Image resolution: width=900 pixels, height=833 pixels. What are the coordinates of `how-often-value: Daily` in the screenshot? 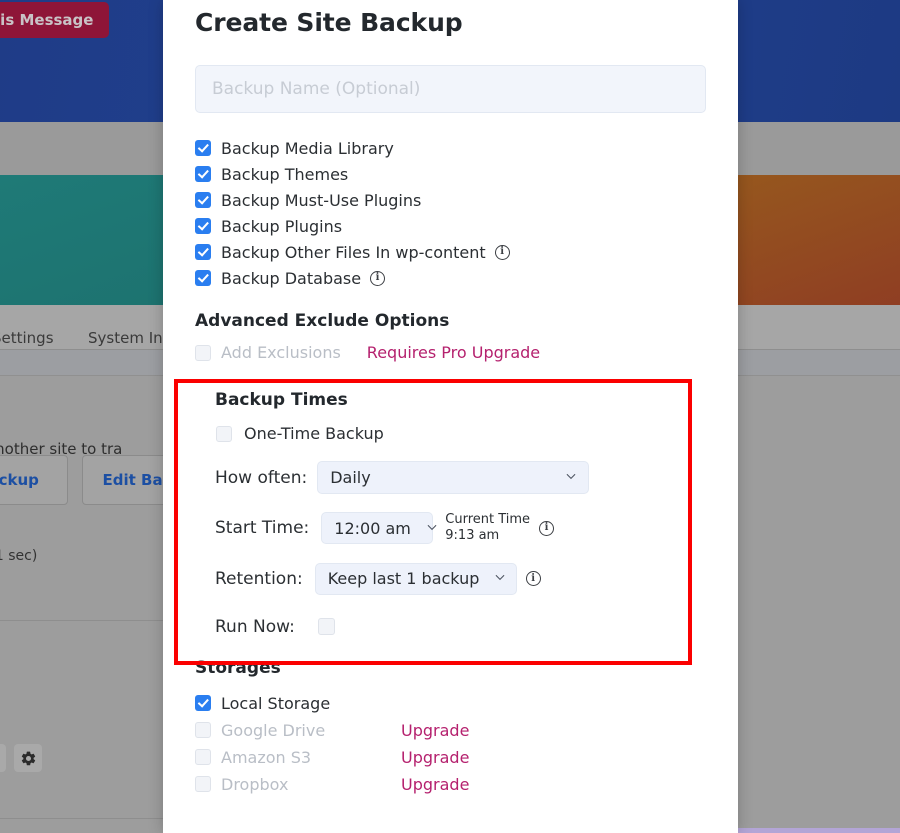 It's located at (350, 477).